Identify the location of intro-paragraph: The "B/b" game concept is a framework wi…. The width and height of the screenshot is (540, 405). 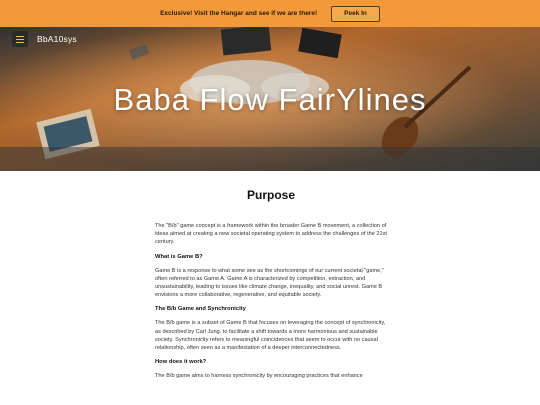
(271, 234).